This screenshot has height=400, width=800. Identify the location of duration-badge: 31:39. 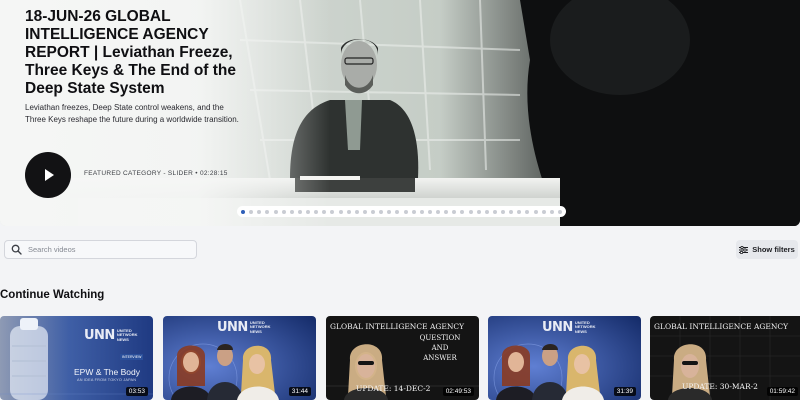
(624, 391).